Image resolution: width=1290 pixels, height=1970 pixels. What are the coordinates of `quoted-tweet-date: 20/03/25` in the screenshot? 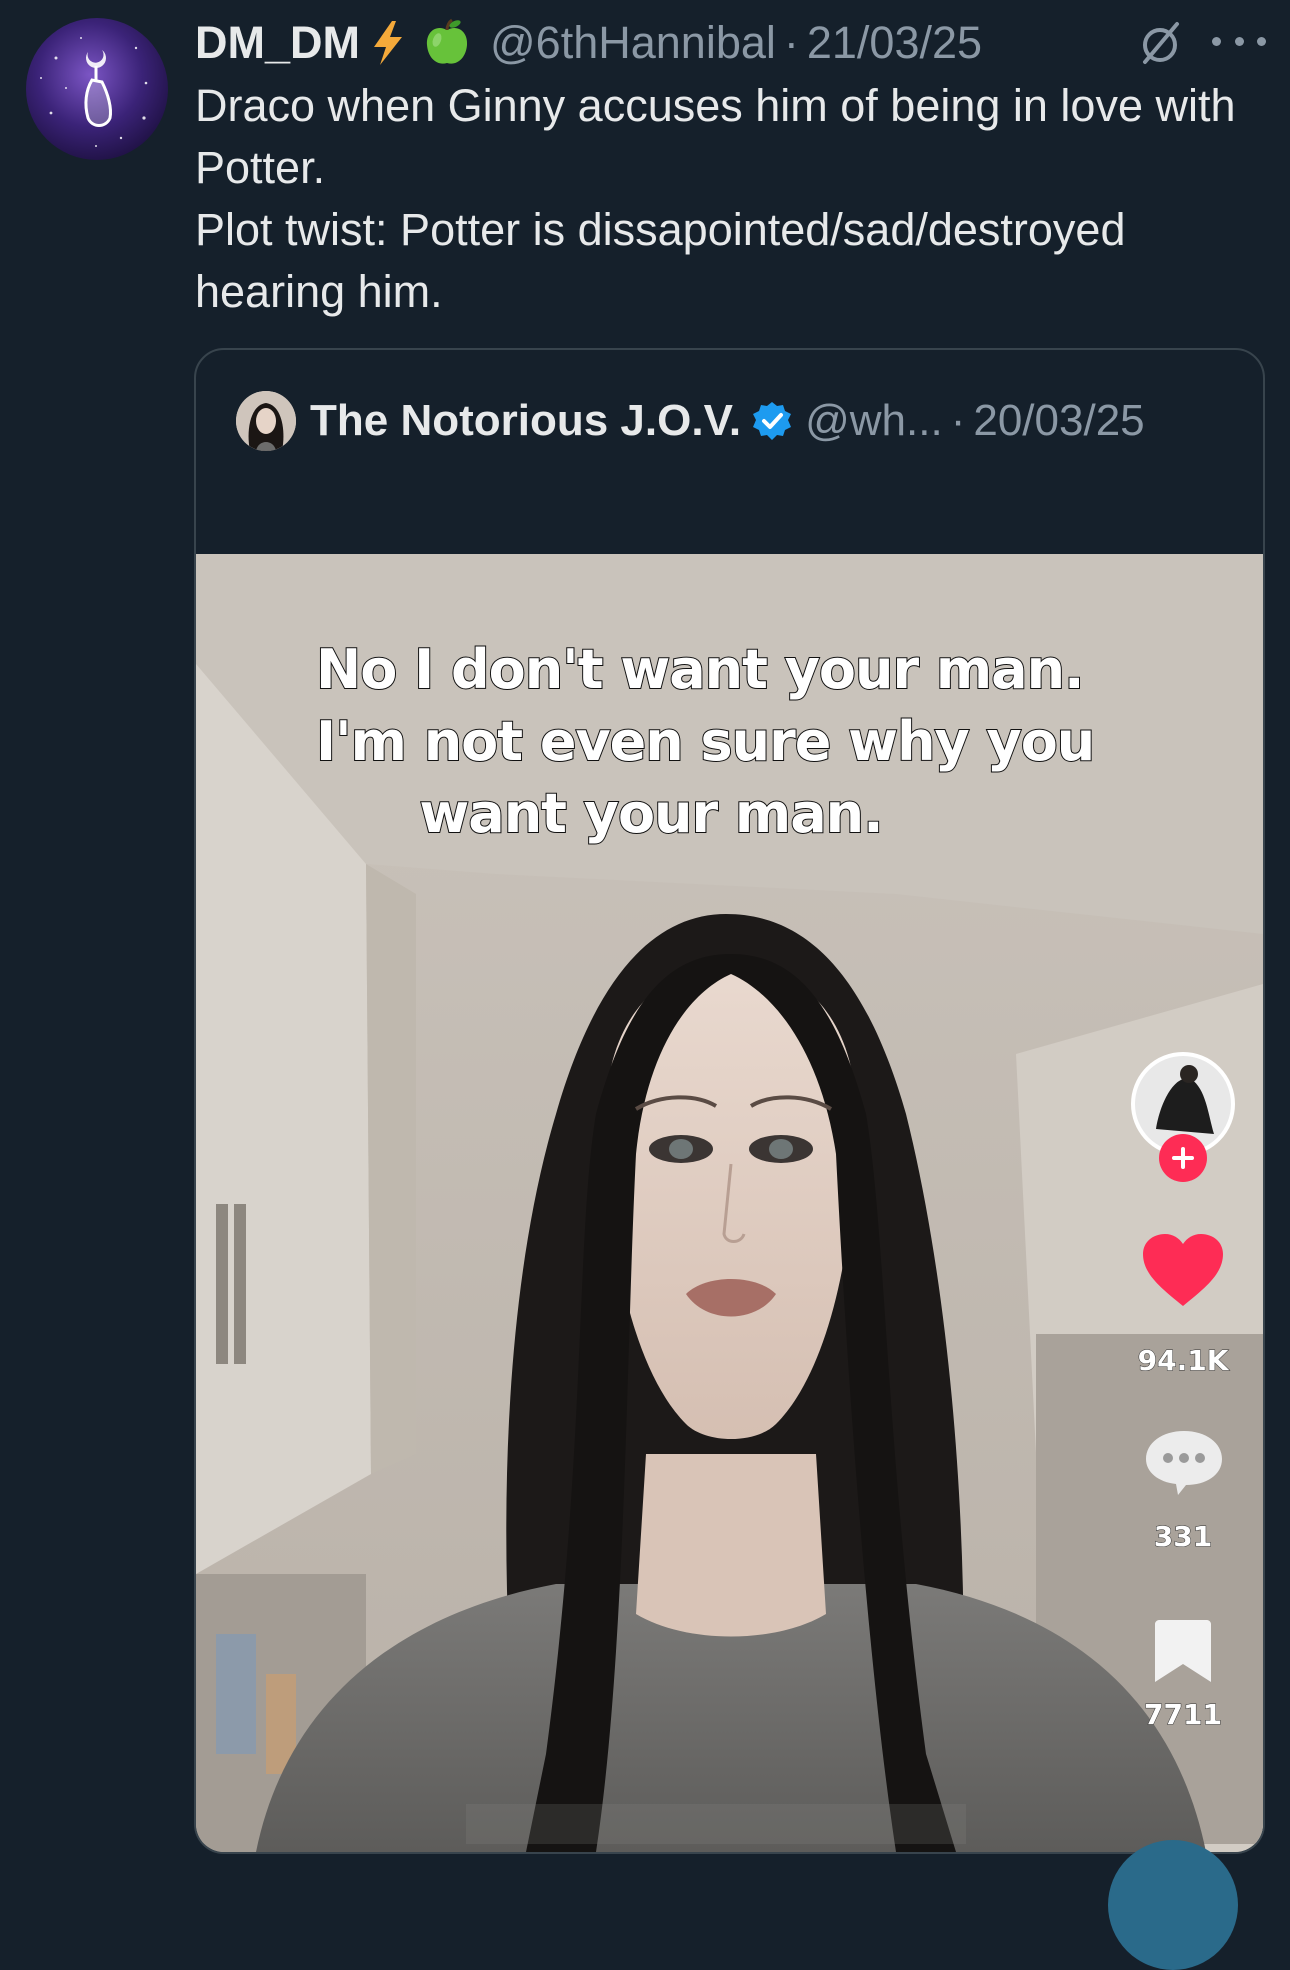 It's located at (1058, 421).